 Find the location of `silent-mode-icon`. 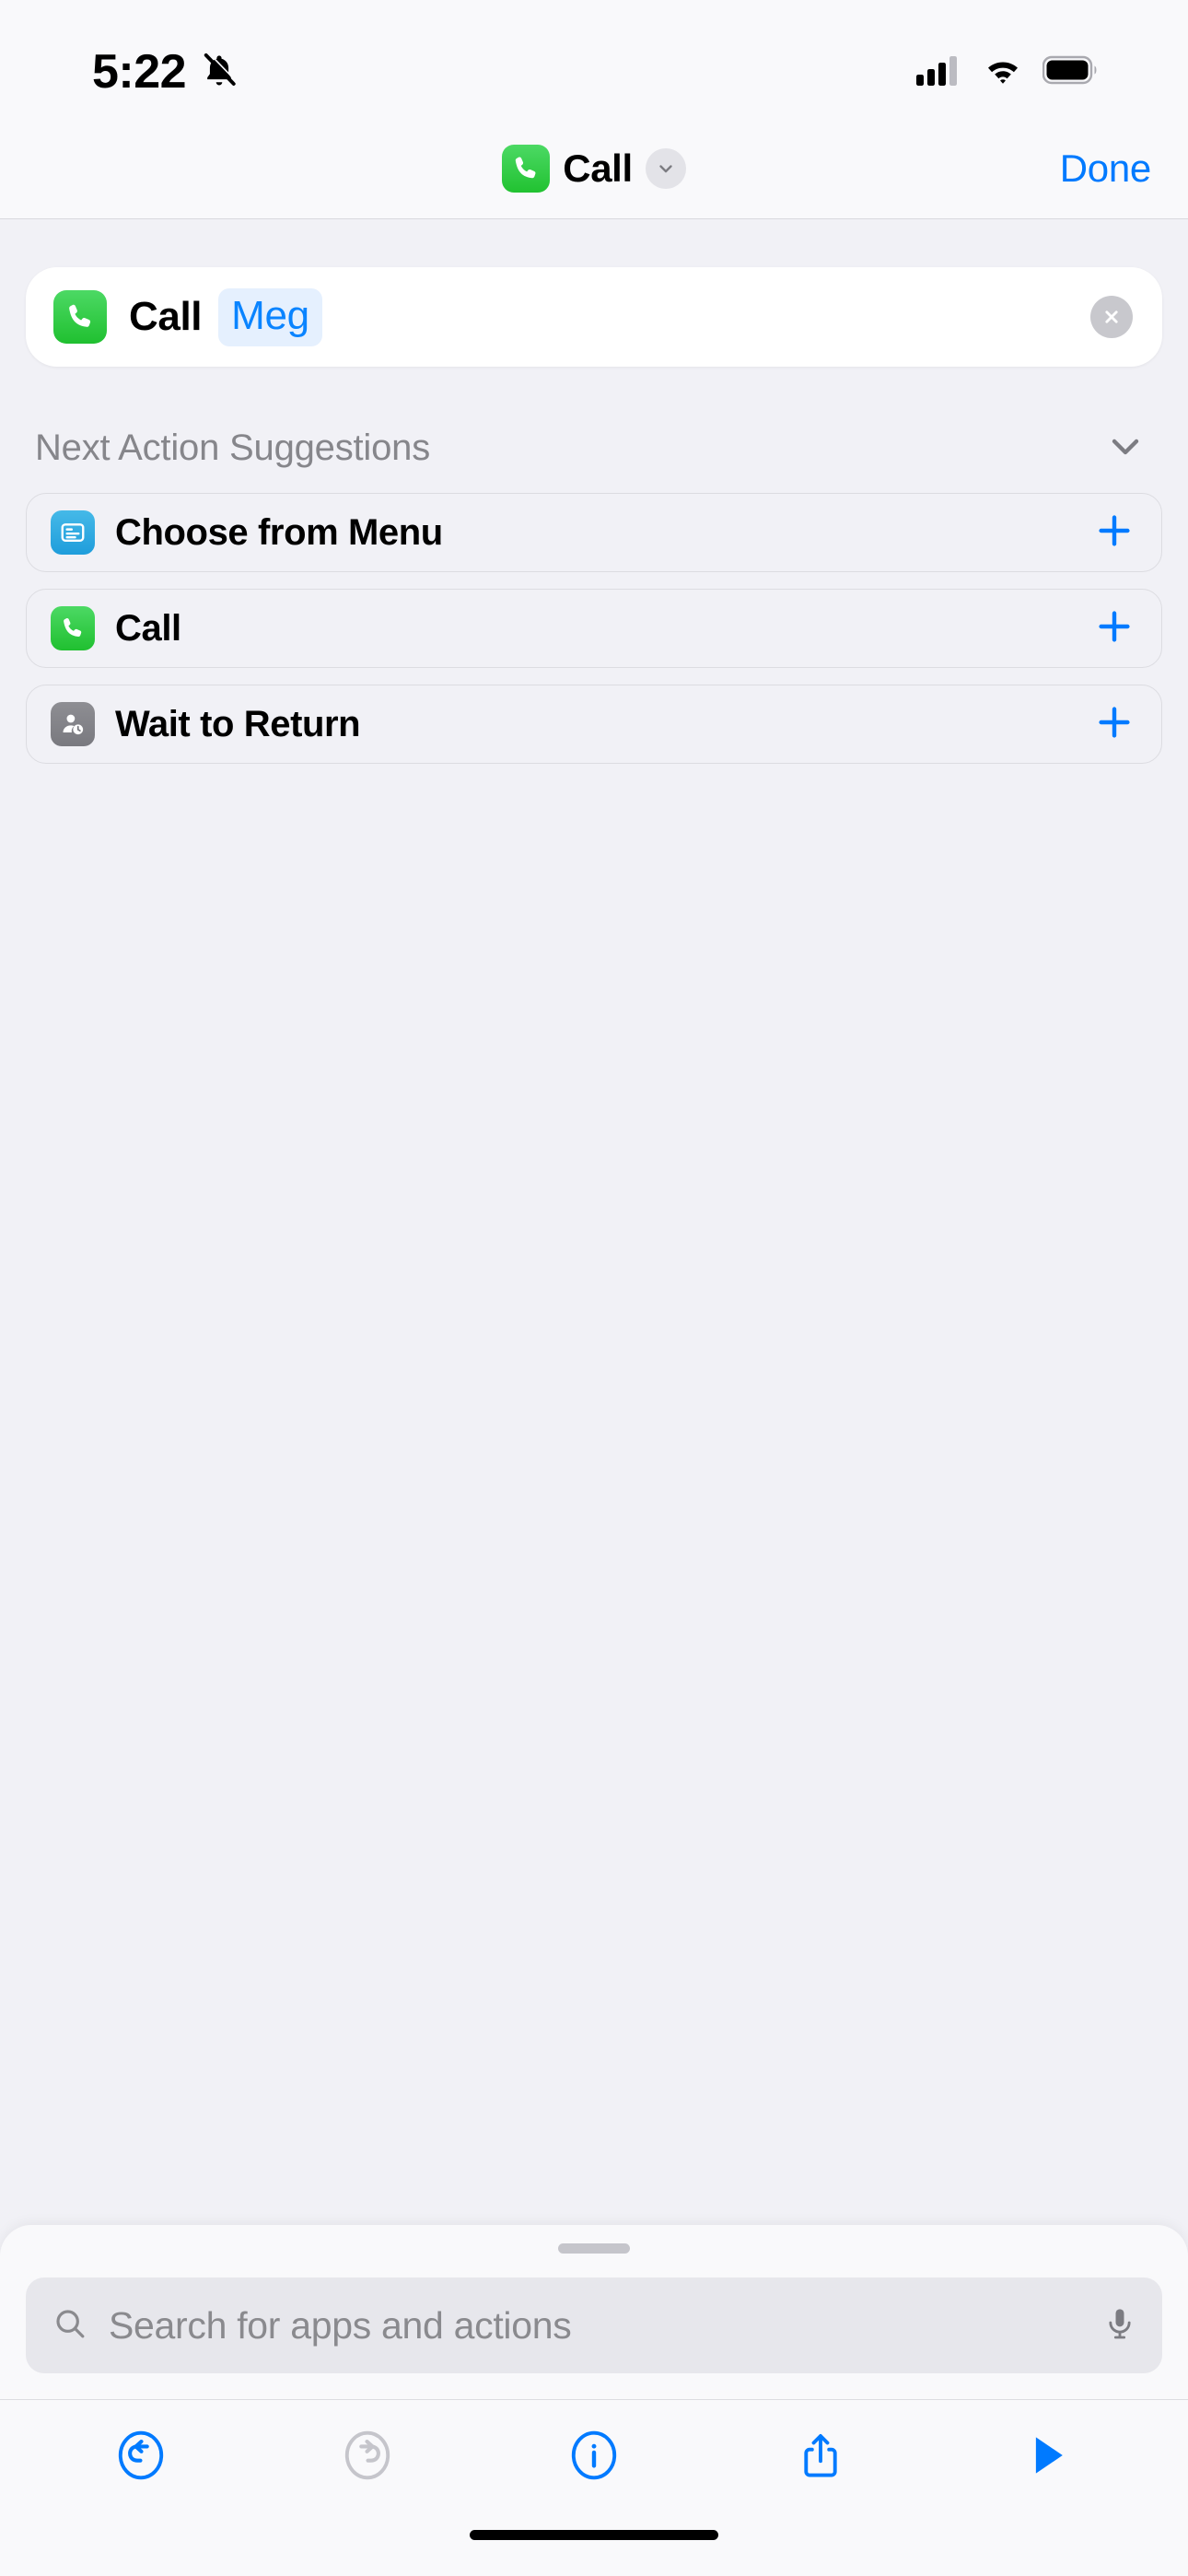

silent-mode-icon is located at coordinates (219, 72).